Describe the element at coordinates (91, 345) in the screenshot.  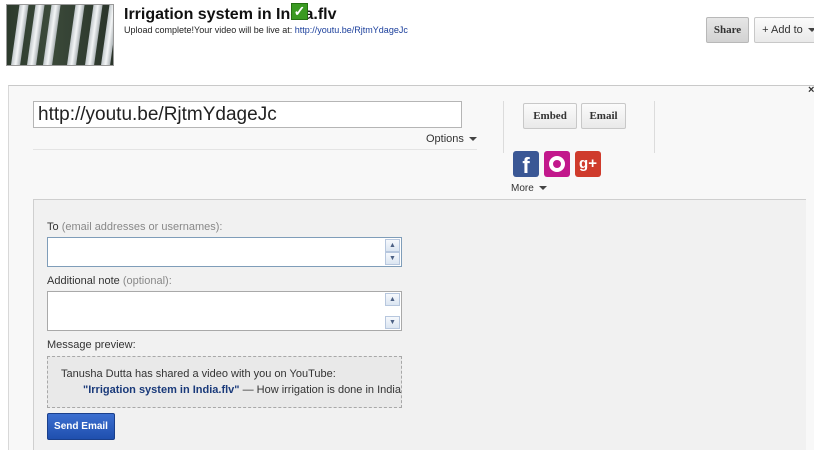
I see `preview-label: Message preview:` at that location.